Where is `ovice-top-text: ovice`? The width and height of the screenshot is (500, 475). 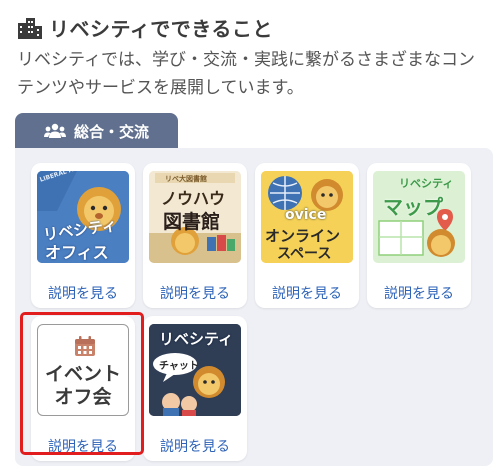
ovice-top-text: ovice is located at coordinates (306, 215).